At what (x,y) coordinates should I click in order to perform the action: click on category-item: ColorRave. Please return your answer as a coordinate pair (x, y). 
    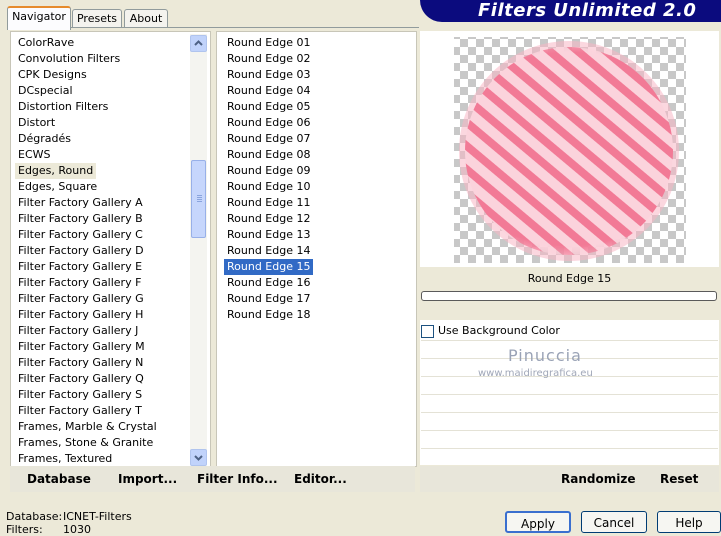
    Looking at the image, I should click on (46, 43).